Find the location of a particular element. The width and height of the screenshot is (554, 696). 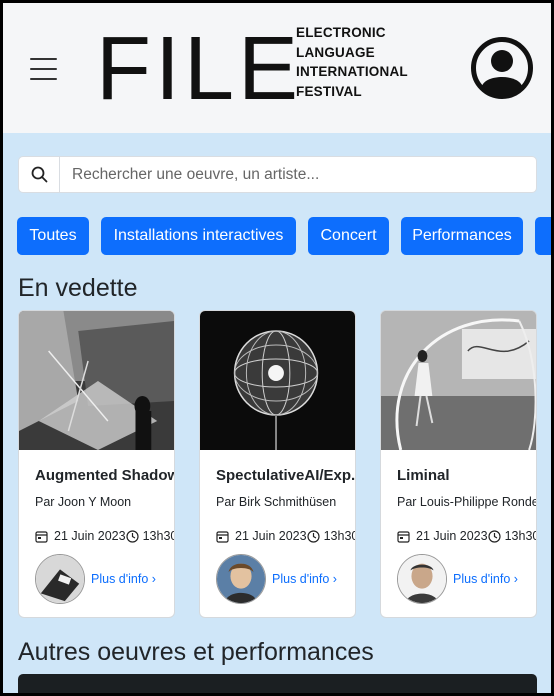

others-title: Autres oeuvres et performances is located at coordinates (196, 652).